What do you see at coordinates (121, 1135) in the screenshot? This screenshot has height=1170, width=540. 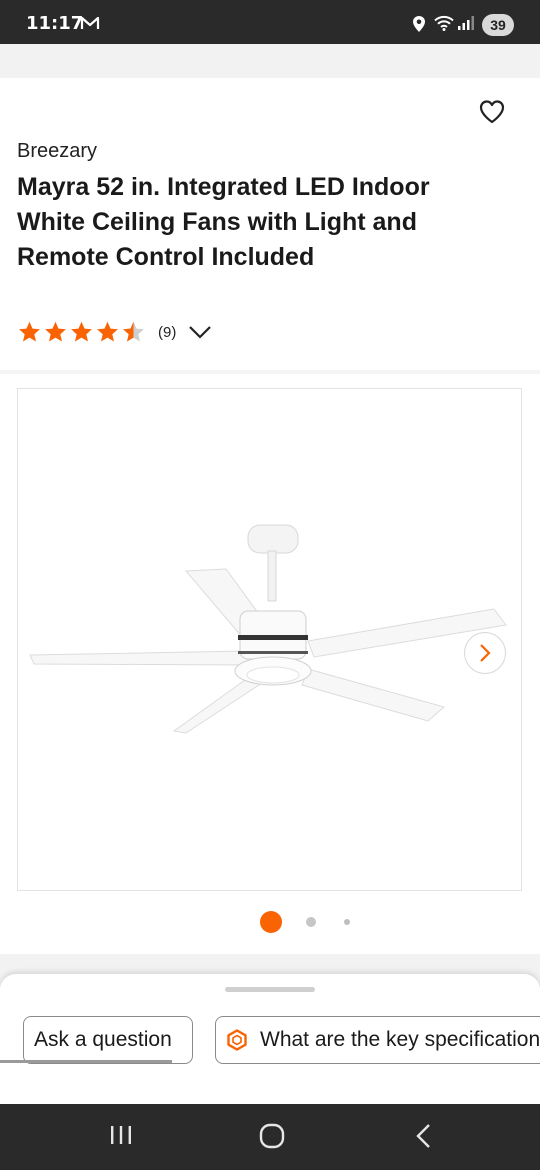 I see `recent-apps-icon` at bounding box center [121, 1135].